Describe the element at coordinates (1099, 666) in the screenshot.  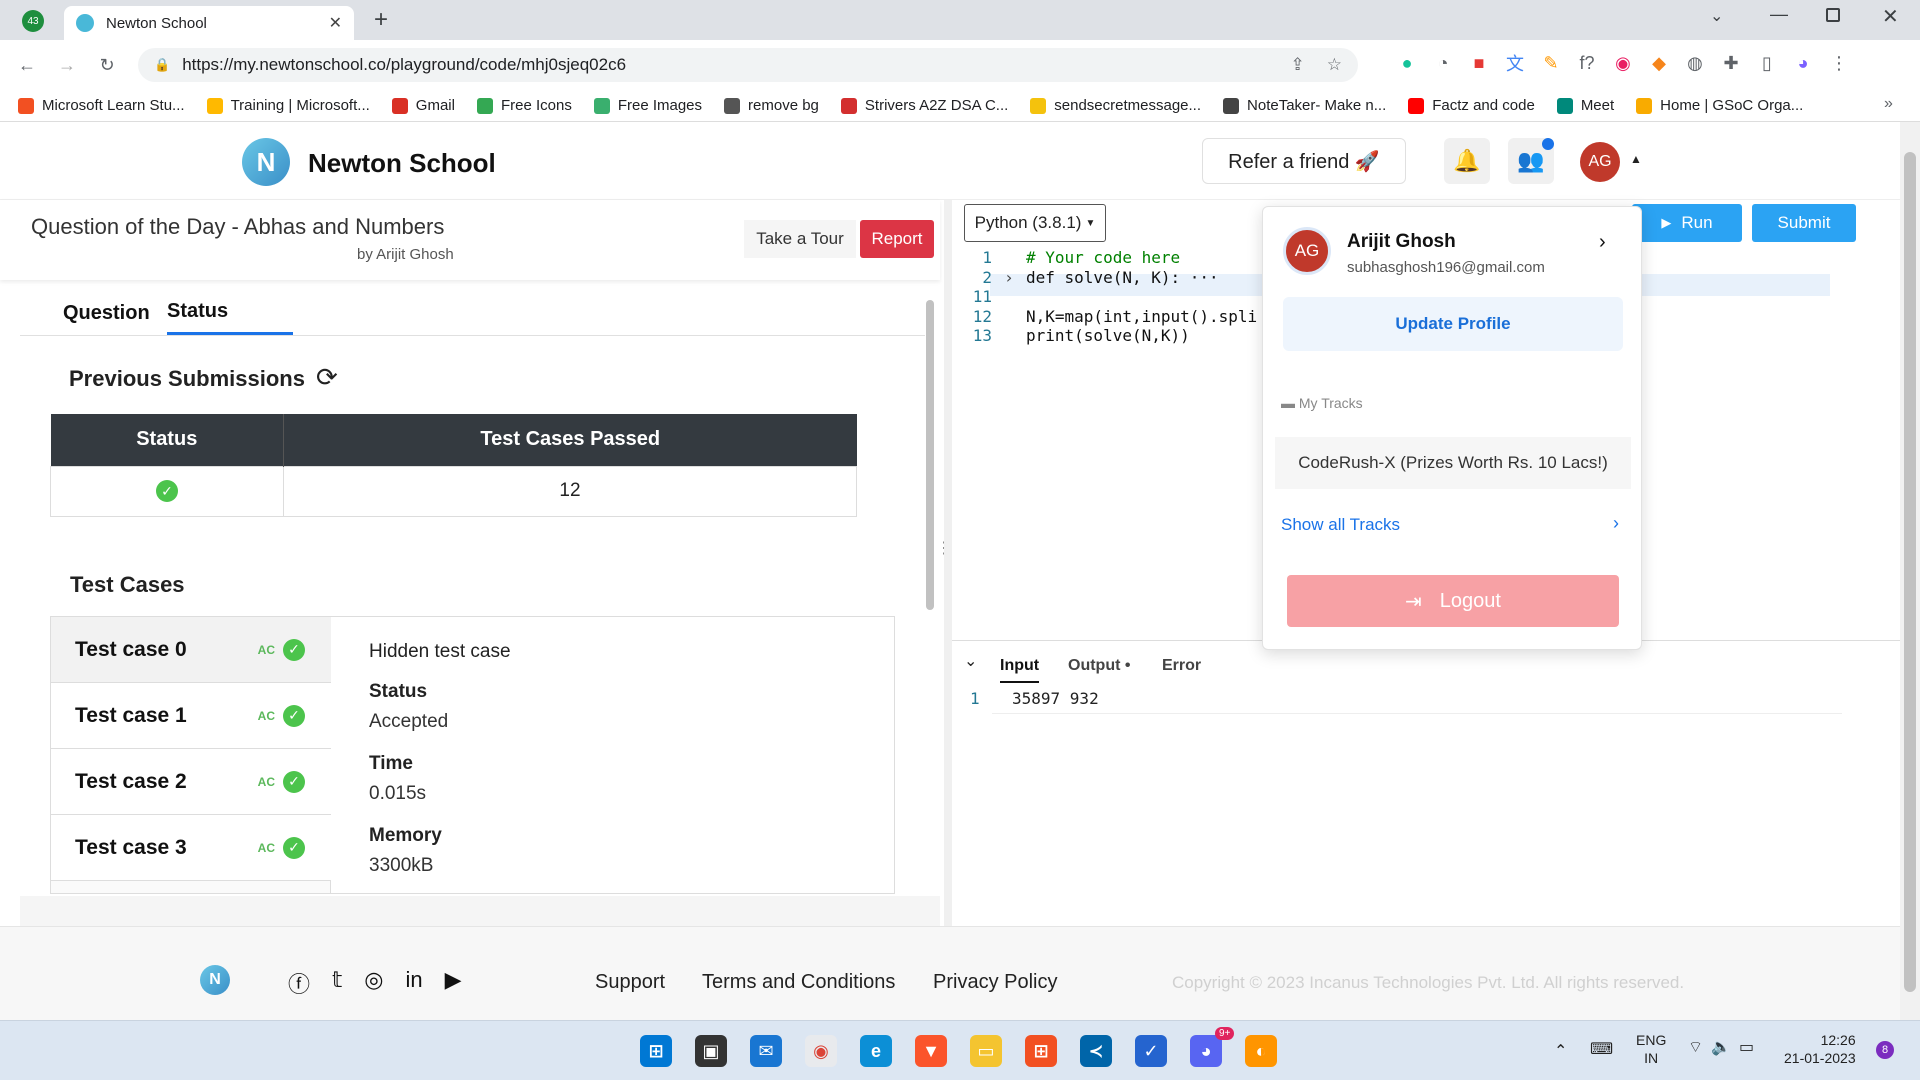
I see `io-tab-output: Output •` at that location.